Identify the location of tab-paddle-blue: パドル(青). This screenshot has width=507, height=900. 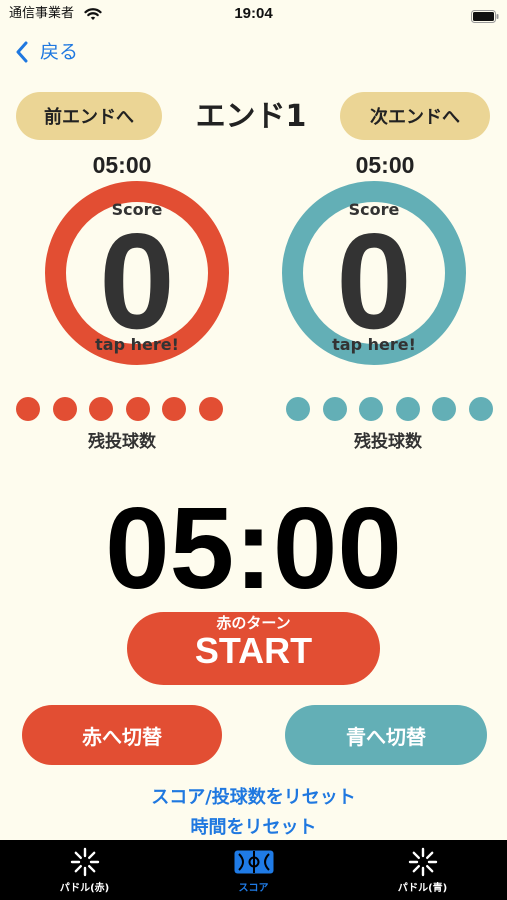
(422, 870).